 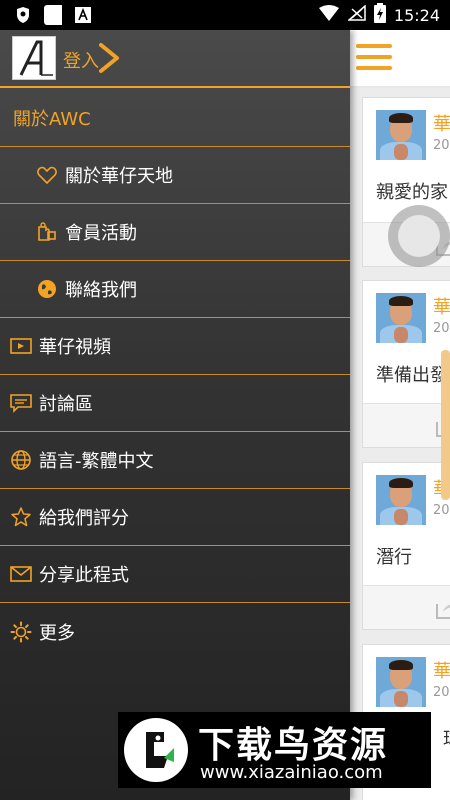 I want to click on menu-item-label: 會員活動, so click(x=101, y=233).